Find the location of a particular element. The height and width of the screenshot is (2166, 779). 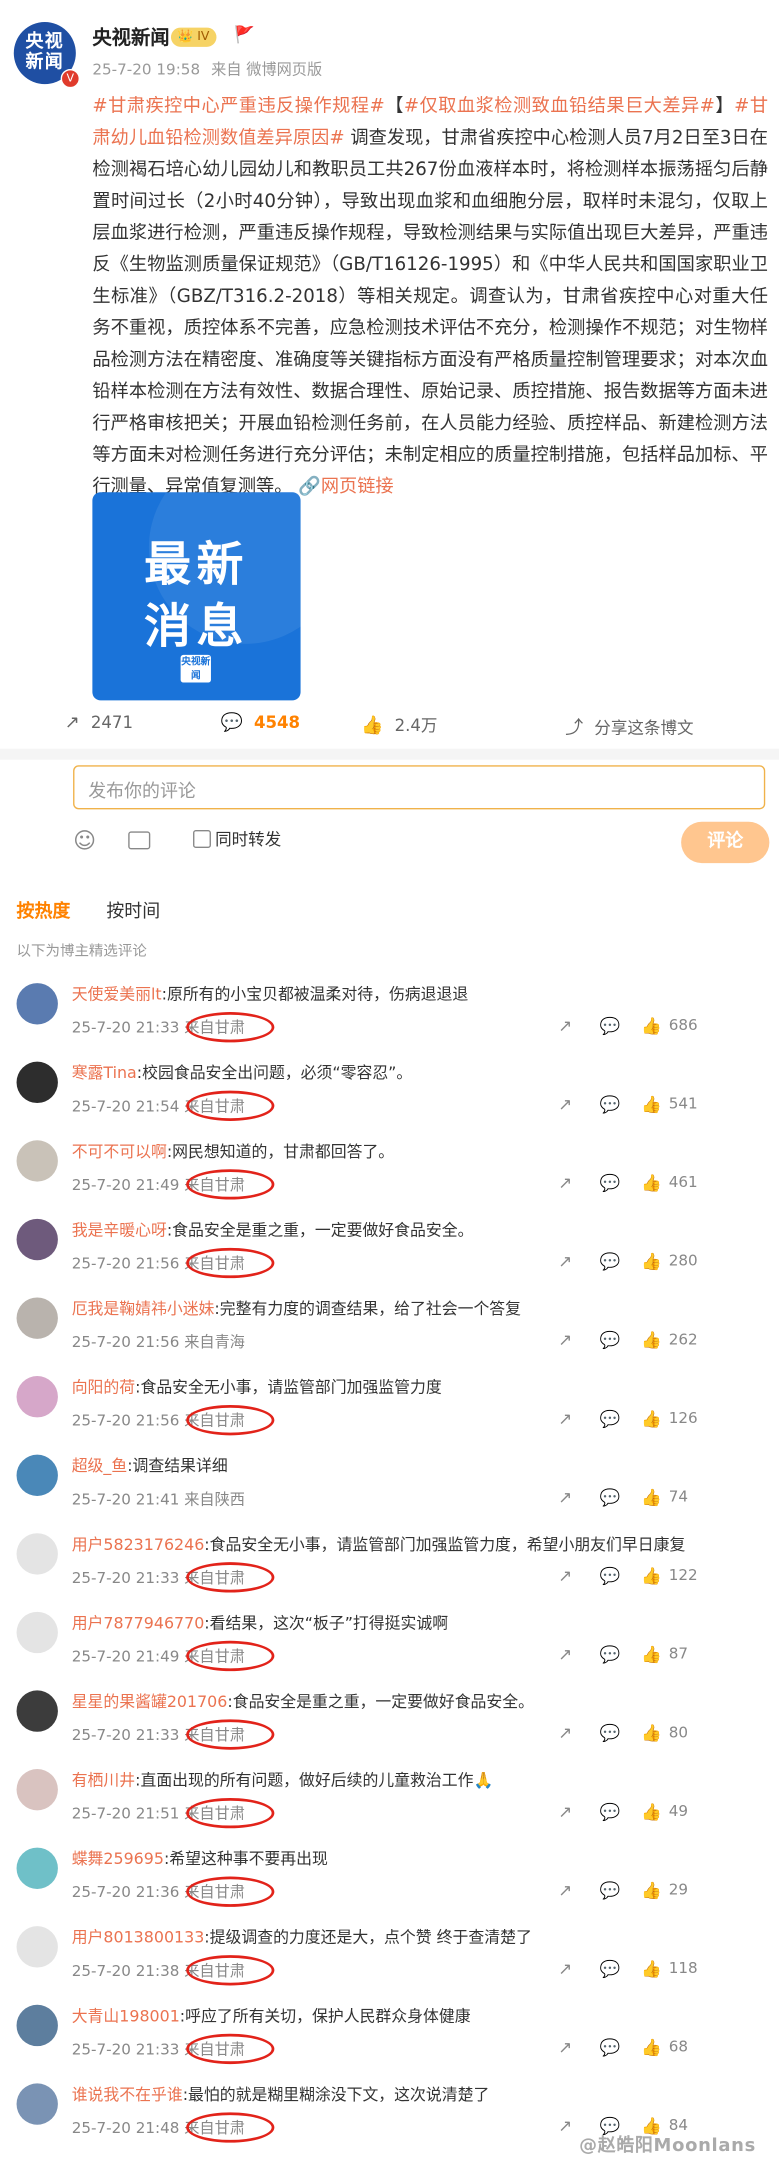

commenter-name: 蝶舞259695 is located at coordinates (118, 1858).